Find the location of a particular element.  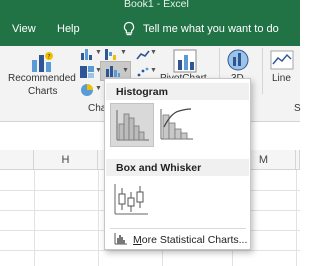

waterfall-chart-icon is located at coordinates (112, 54).